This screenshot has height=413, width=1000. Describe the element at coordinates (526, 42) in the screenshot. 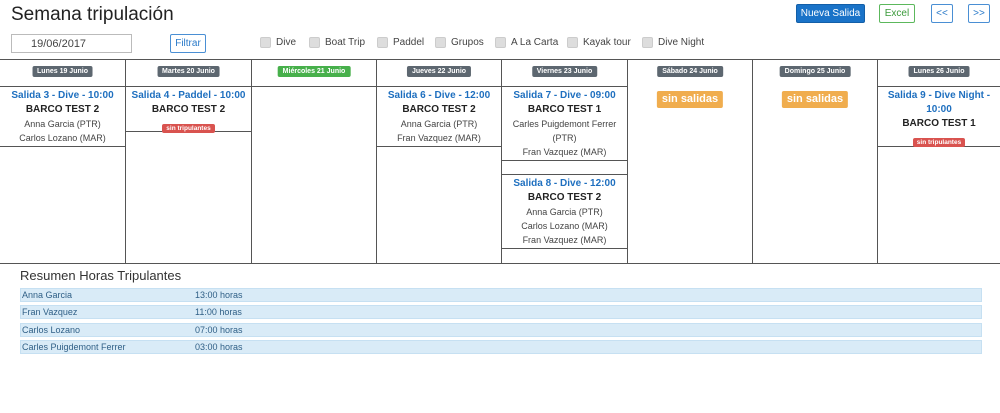

I see `filter-a-la-carta: A La Carta` at that location.